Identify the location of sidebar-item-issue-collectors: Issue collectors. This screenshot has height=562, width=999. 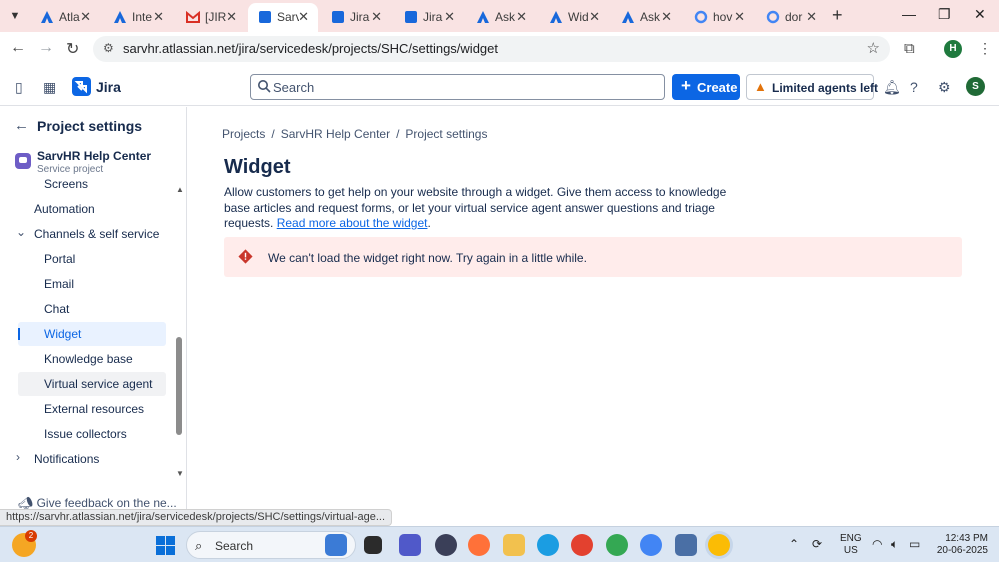
(92, 434).